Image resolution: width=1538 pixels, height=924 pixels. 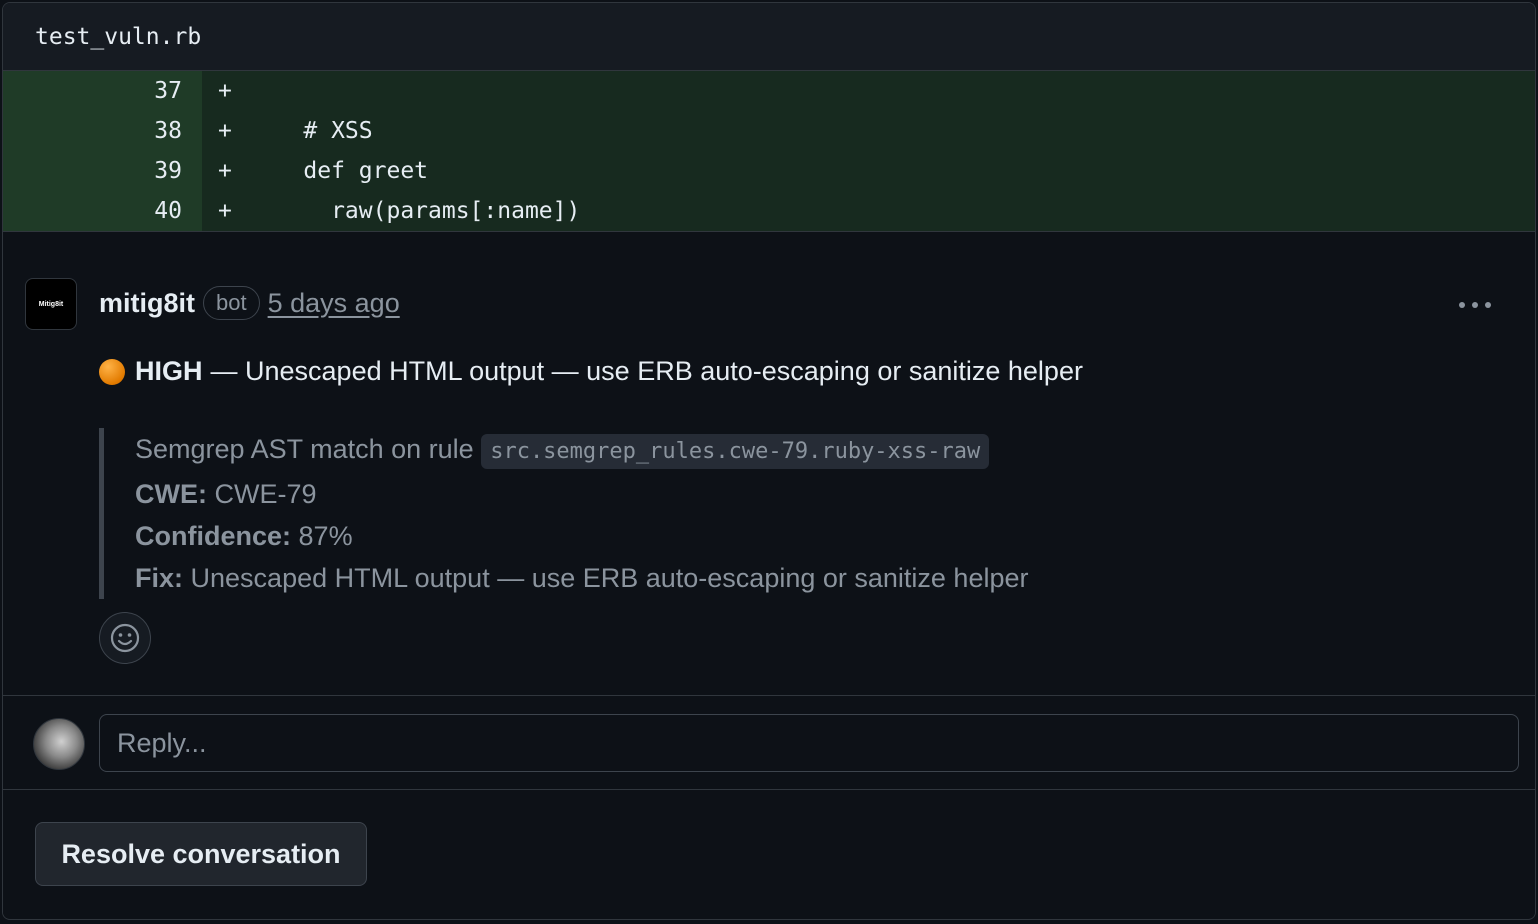 I want to click on diff-line: 40 + raw(params[:name]), so click(x=769, y=211).